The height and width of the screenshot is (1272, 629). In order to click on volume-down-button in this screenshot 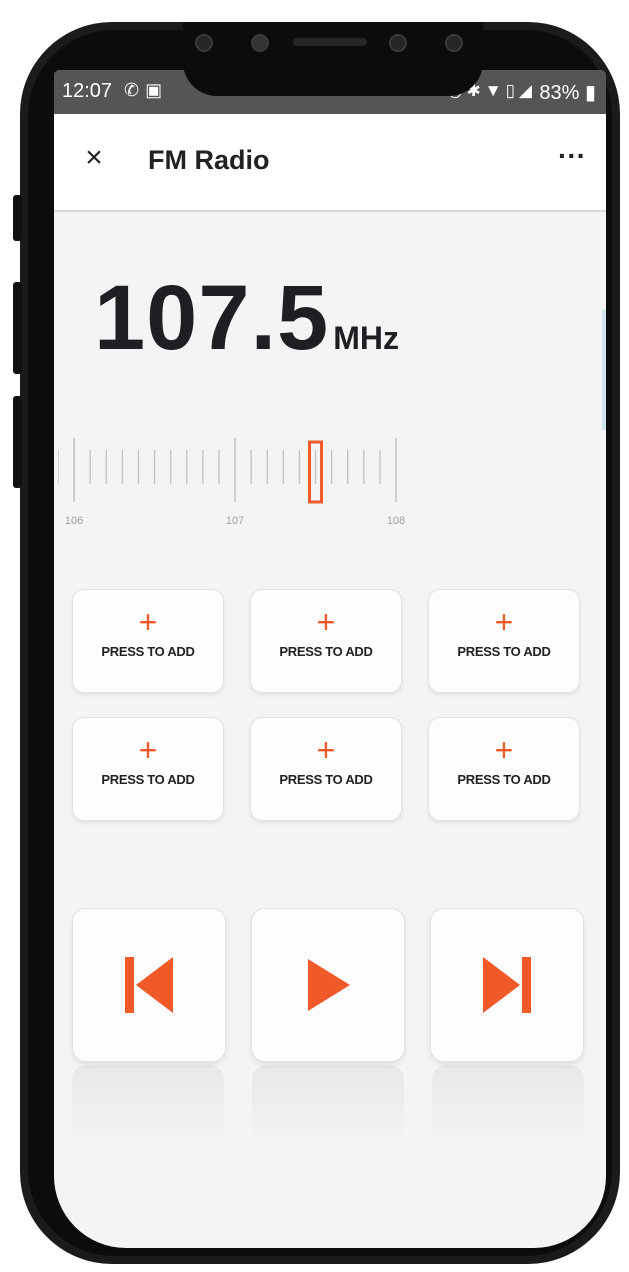, I will do `click(17, 442)`.